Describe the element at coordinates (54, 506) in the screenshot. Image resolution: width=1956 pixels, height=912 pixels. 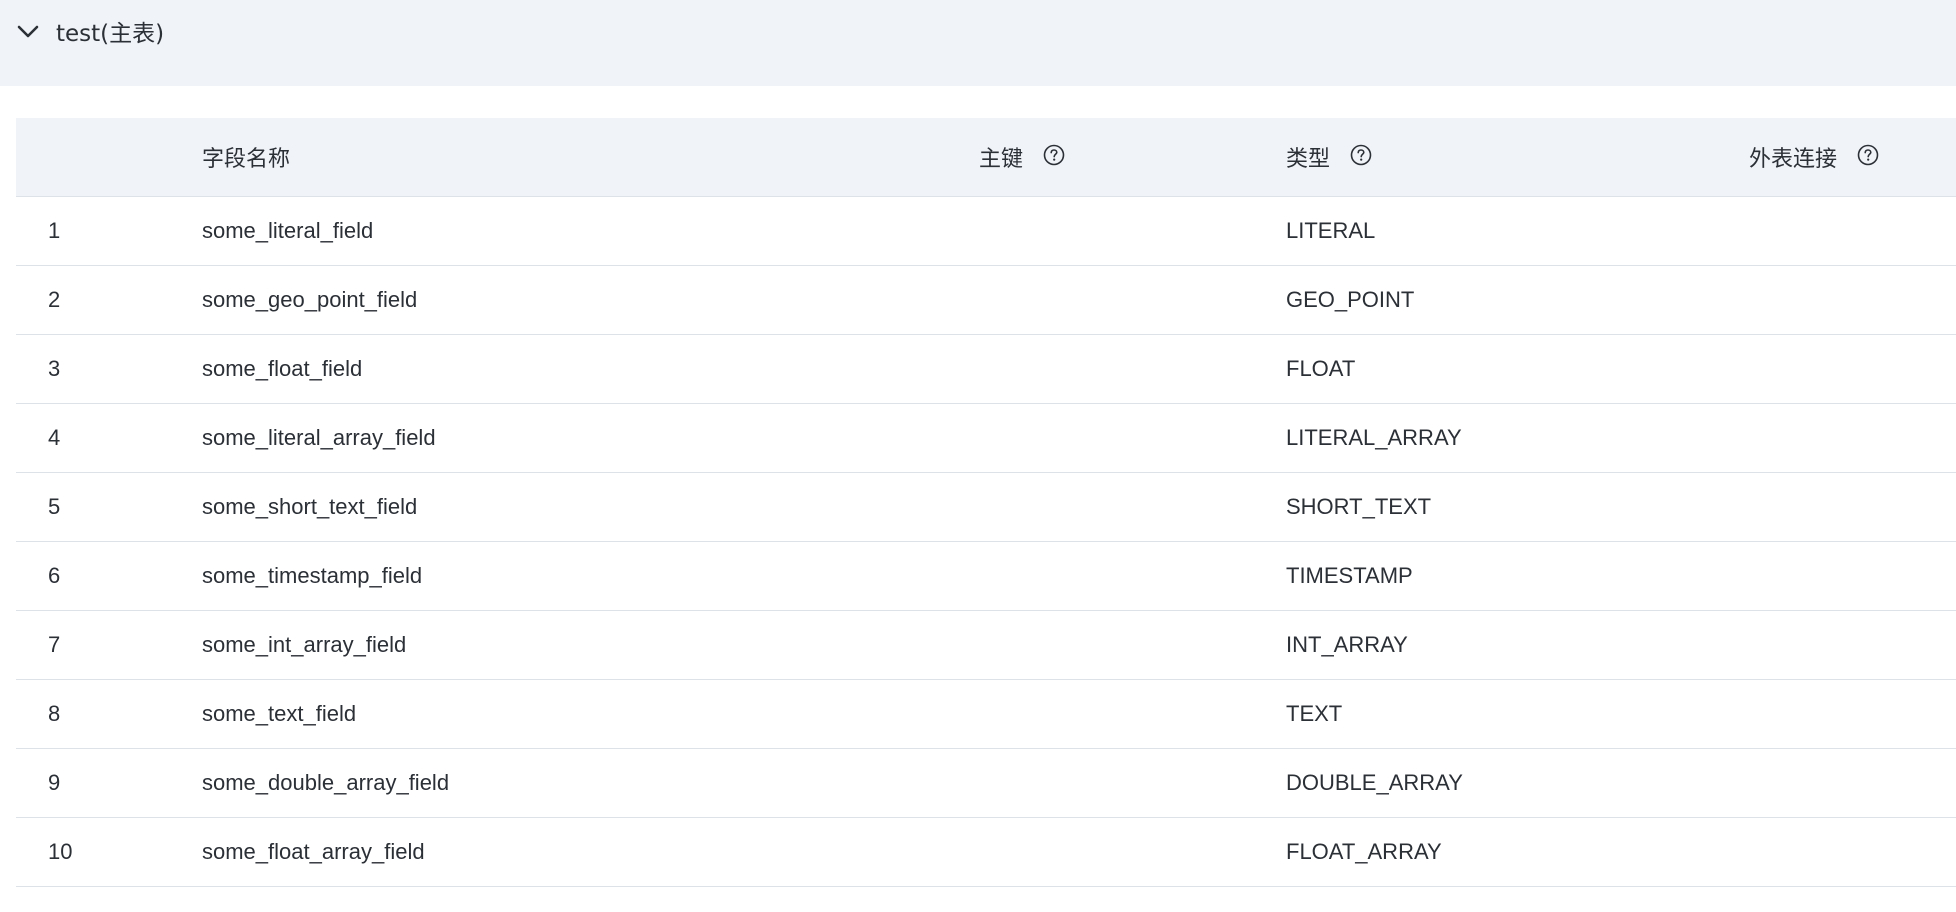
I see `row-index: 5` at that location.